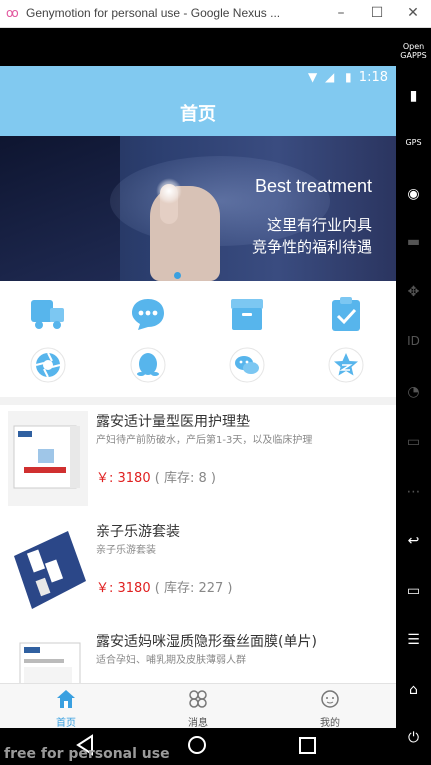 This screenshot has height=765, width=431. Describe the element at coordinates (330, 77) in the screenshot. I see `signal-icon: ◢` at that location.